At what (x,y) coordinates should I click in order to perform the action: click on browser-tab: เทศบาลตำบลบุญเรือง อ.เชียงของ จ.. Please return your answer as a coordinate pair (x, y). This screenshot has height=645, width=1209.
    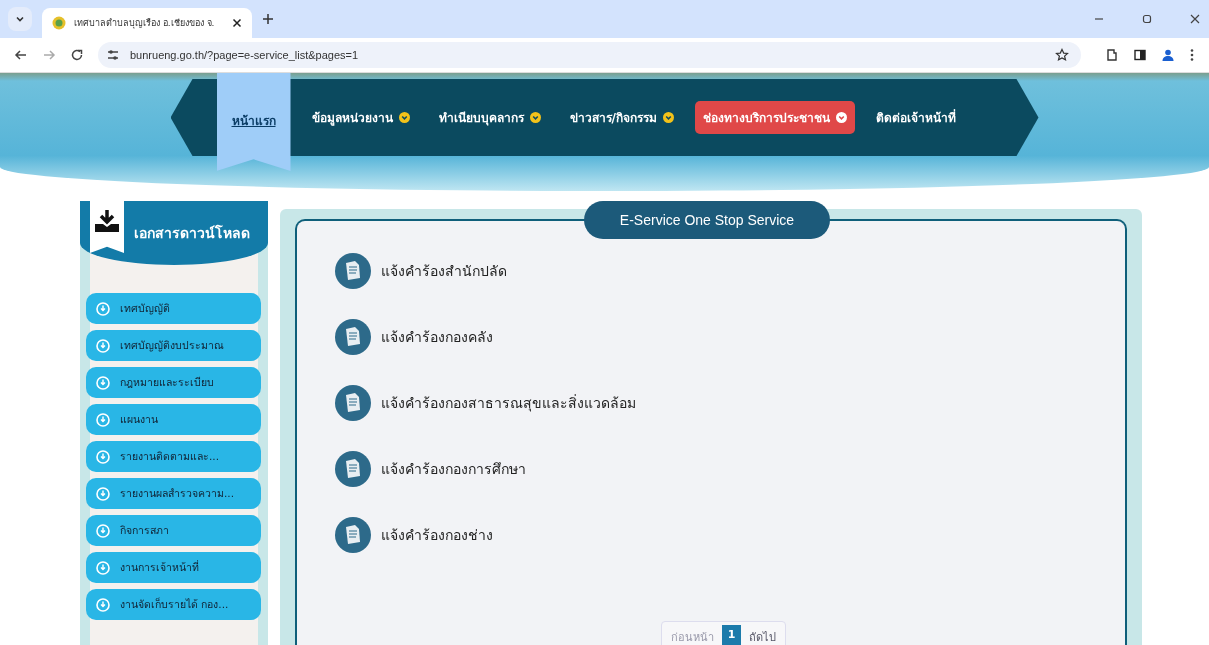
    Looking at the image, I should click on (147, 23).